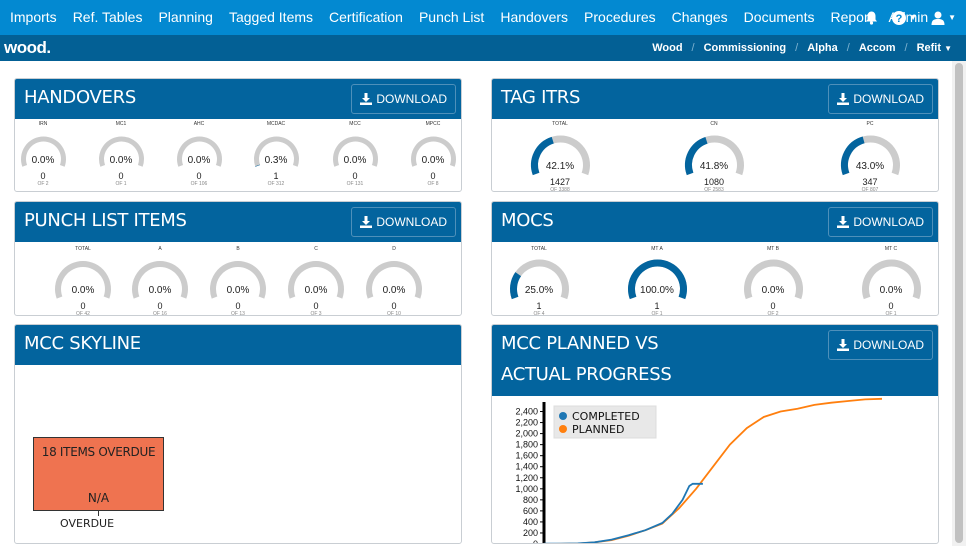  Describe the element at coordinates (87, 523) in the screenshot. I see `overdue-axis-label: OVERDUE` at that location.